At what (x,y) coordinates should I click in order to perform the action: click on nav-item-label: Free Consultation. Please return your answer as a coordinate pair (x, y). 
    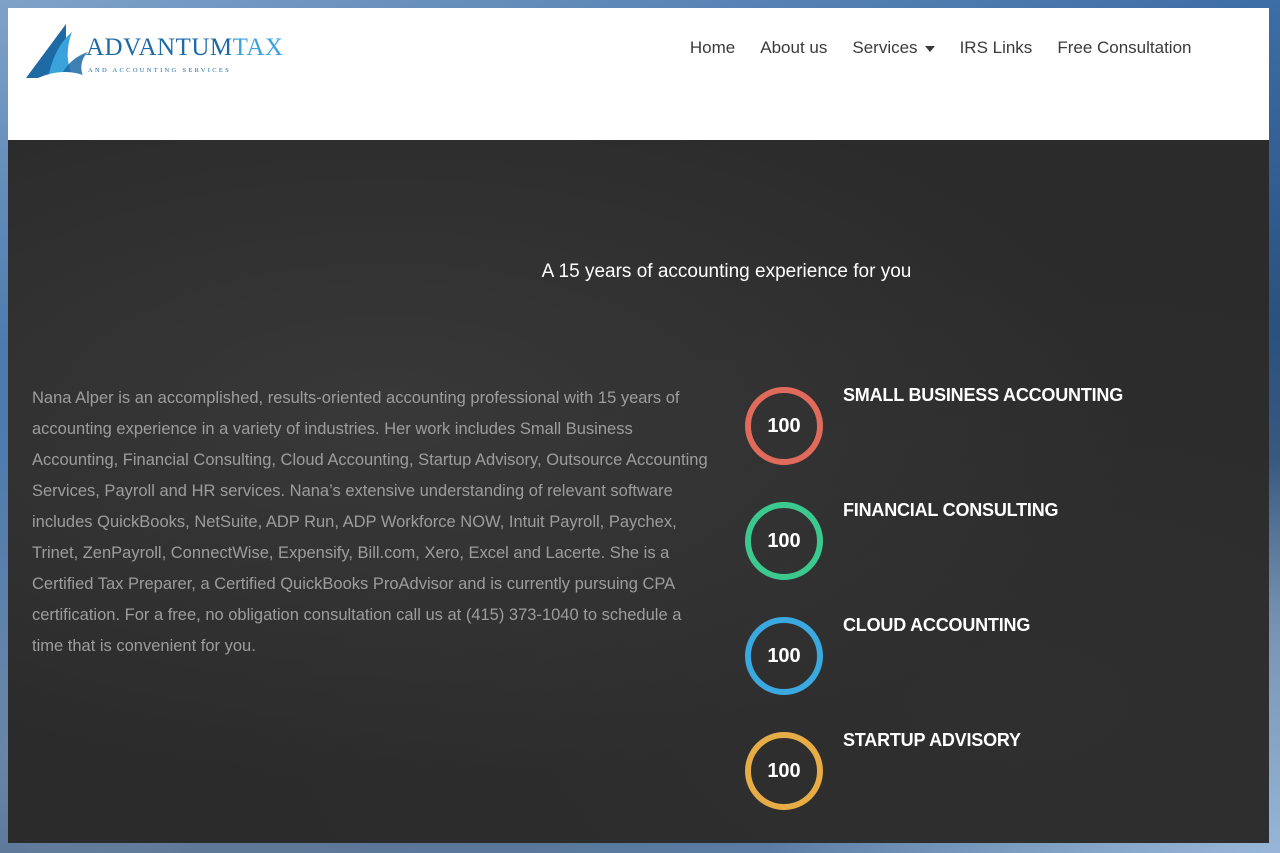
    Looking at the image, I should click on (1124, 47).